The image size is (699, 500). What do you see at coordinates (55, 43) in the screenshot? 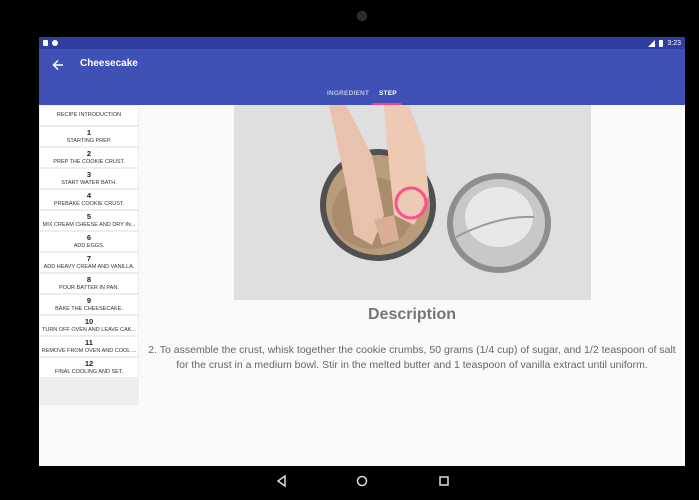
I see `android-icon` at bounding box center [55, 43].